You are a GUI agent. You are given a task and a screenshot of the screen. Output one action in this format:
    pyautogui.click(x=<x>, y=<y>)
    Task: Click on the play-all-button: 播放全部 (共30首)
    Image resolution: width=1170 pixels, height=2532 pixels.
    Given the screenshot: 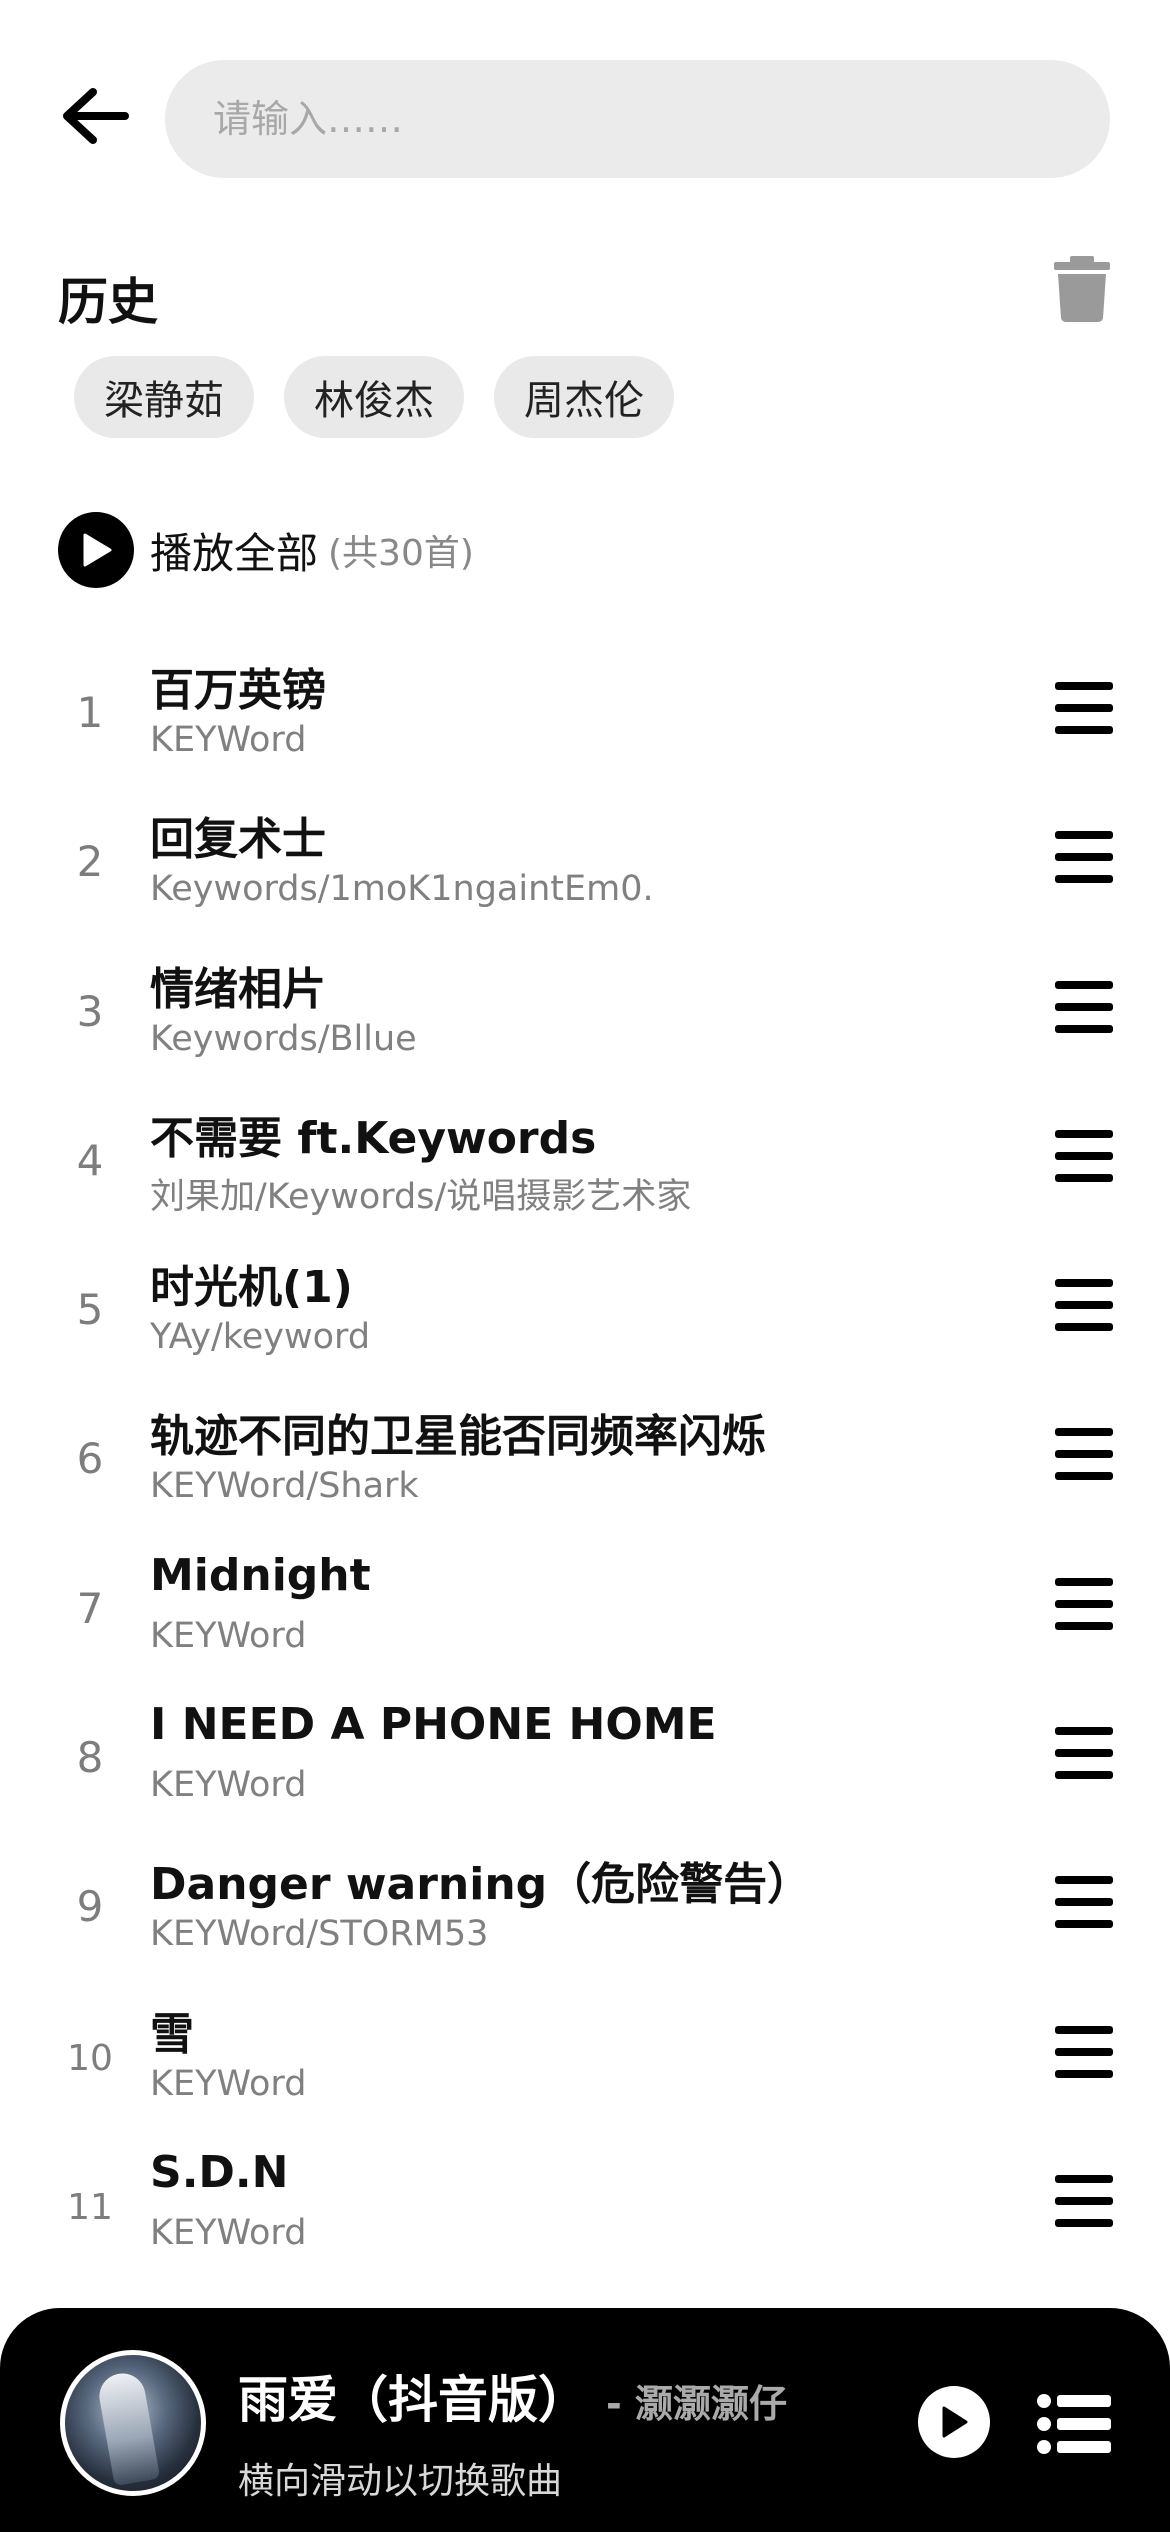 What is the action you would take?
    pyautogui.click(x=266, y=550)
    